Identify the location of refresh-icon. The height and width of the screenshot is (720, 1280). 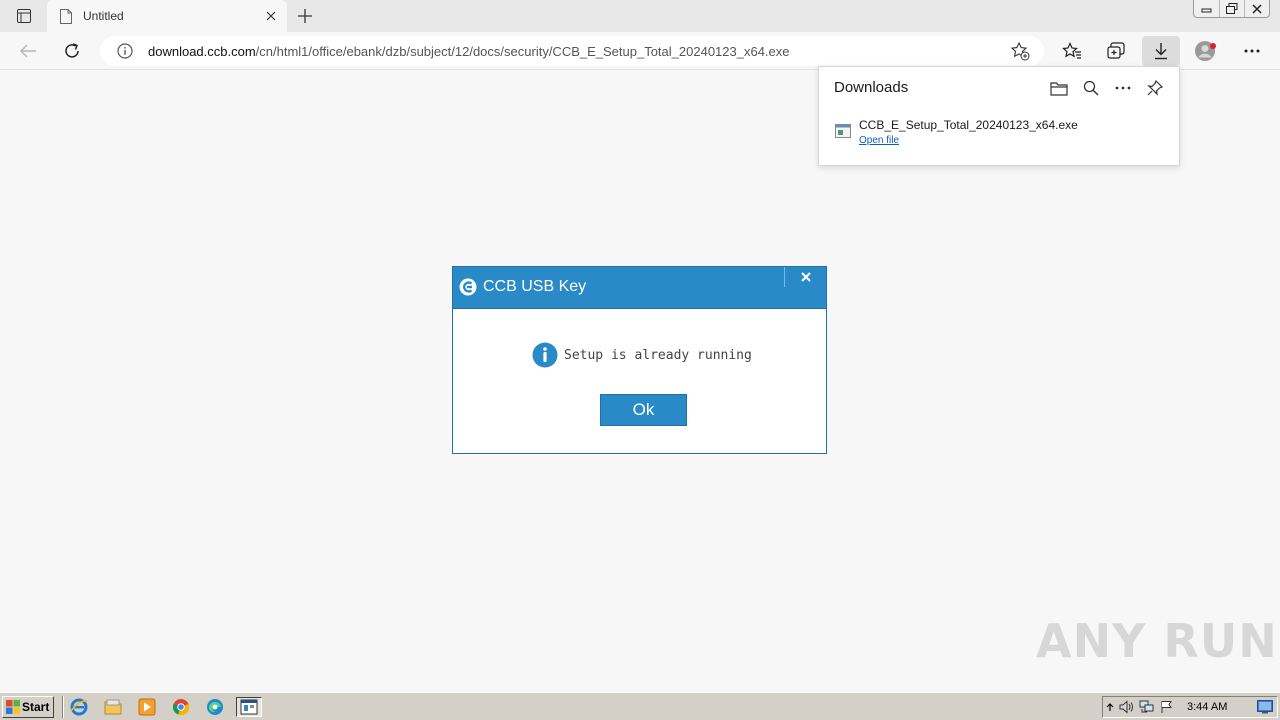
(72, 50).